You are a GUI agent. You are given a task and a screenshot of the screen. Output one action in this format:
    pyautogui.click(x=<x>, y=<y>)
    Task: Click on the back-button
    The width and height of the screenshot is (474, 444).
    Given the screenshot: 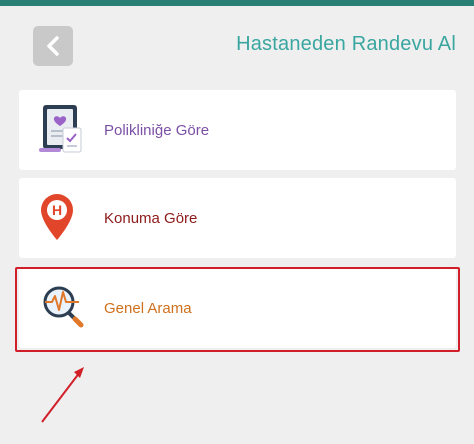 What is the action you would take?
    pyautogui.click(x=53, y=46)
    